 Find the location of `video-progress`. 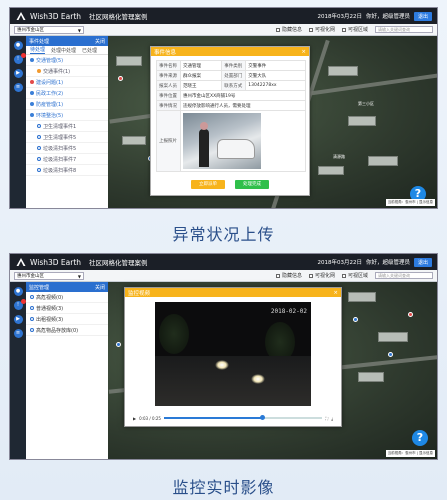

video-progress is located at coordinates (243, 417).